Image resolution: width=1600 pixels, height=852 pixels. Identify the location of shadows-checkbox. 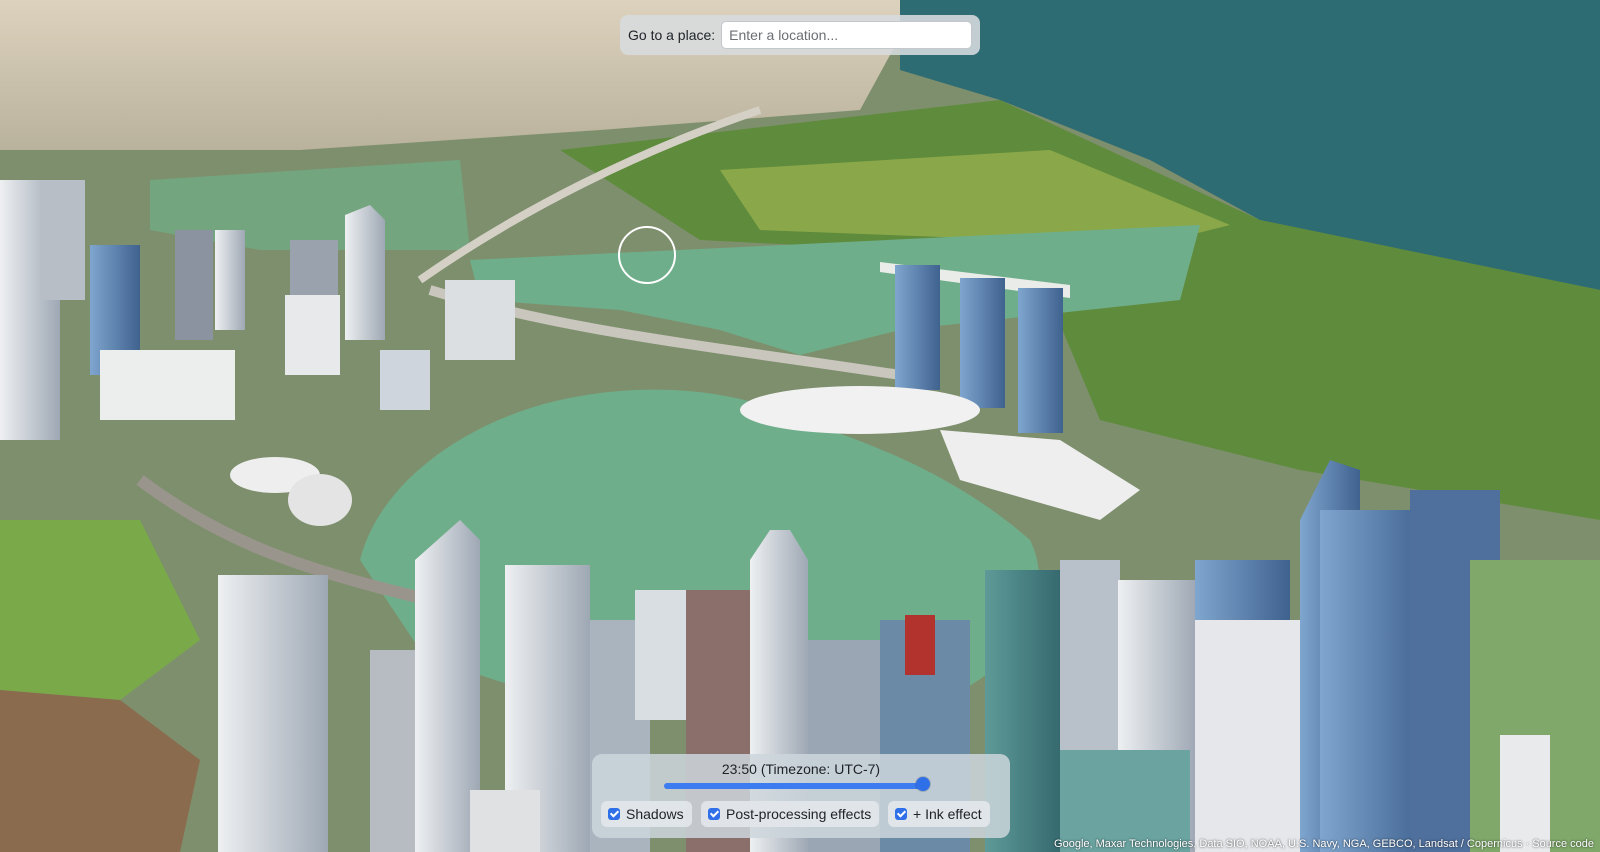
(614, 814).